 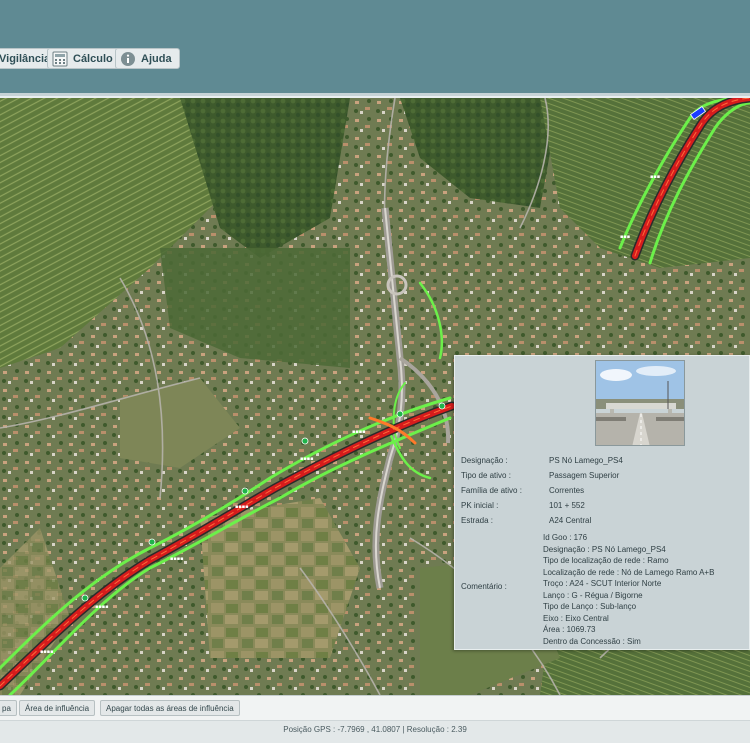 What do you see at coordinates (484, 586) in the screenshot?
I see `info-label: Comentário :` at bounding box center [484, 586].